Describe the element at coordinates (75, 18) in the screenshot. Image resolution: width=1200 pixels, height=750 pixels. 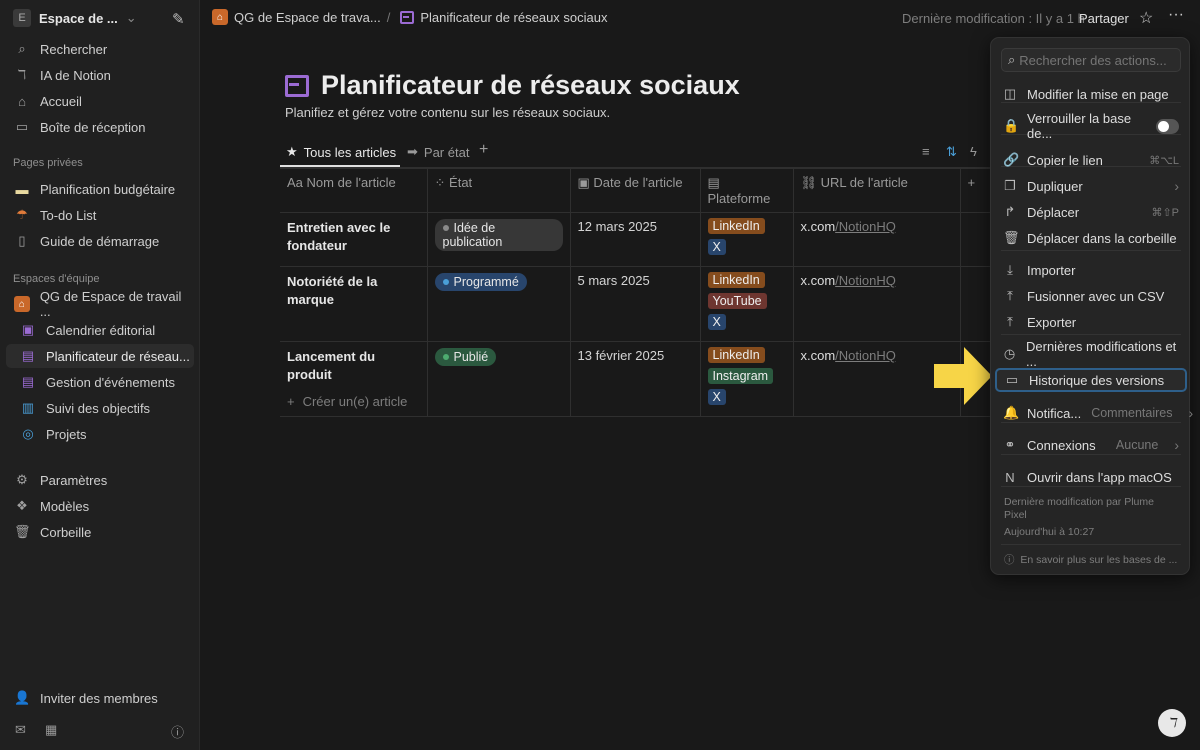
I see `workspace-switcher: E Espace de ... ⌄` at that location.